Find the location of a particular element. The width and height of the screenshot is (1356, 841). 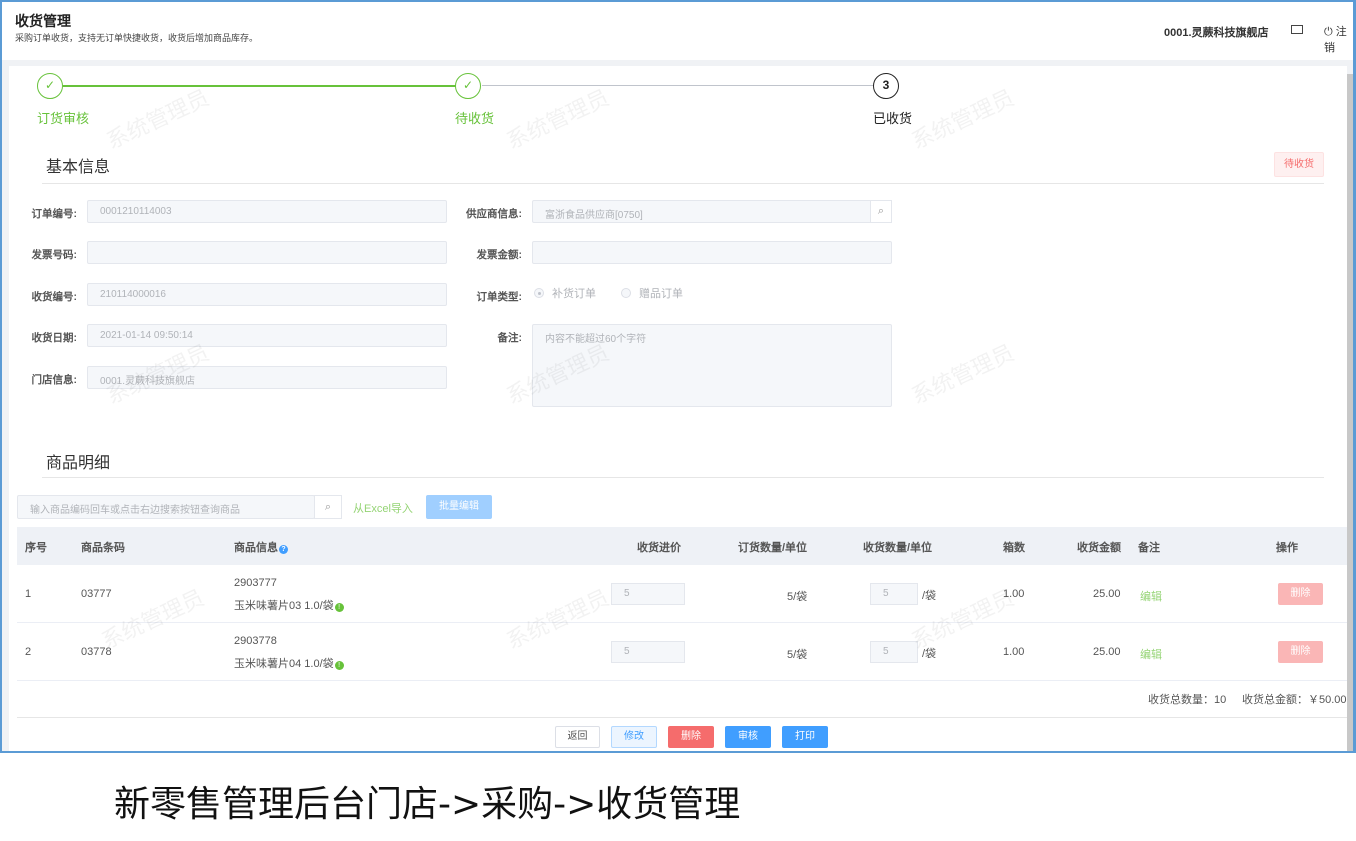

store-name: 0001.灵蕨科技旗舰店 is located at coordinates (1216, 32).